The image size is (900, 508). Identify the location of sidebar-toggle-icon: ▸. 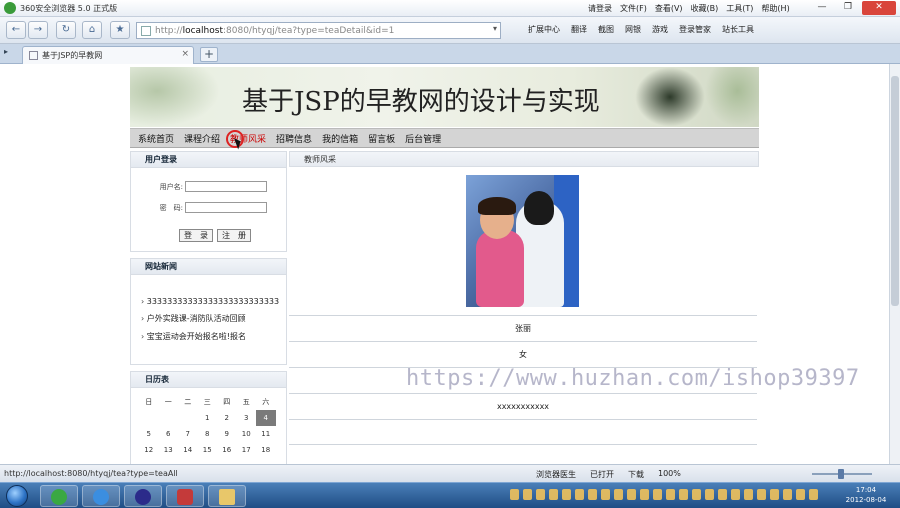
(10, 54).